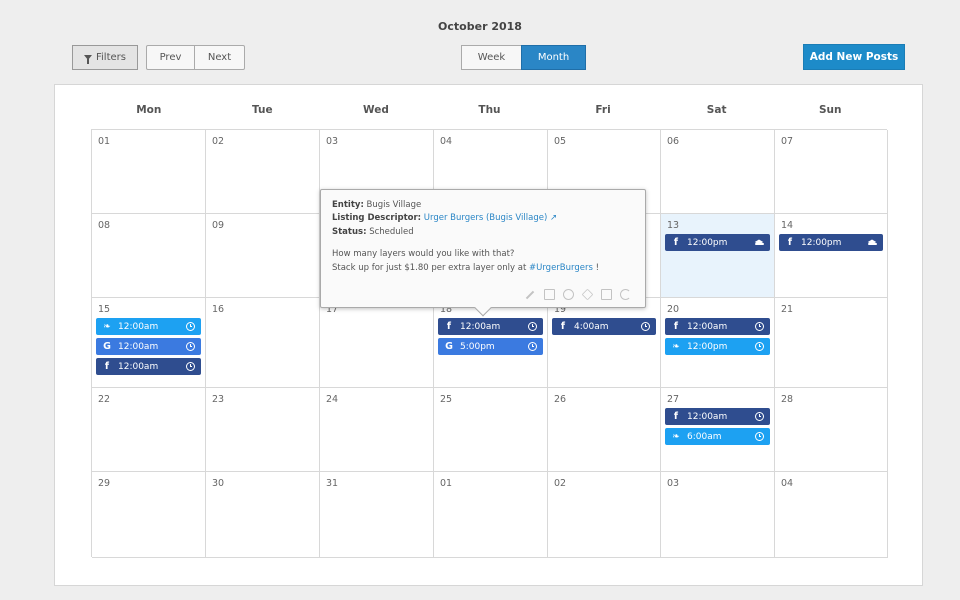 The image size is (960, 600). I want to click on day-cell: 26, so click(604, 430).